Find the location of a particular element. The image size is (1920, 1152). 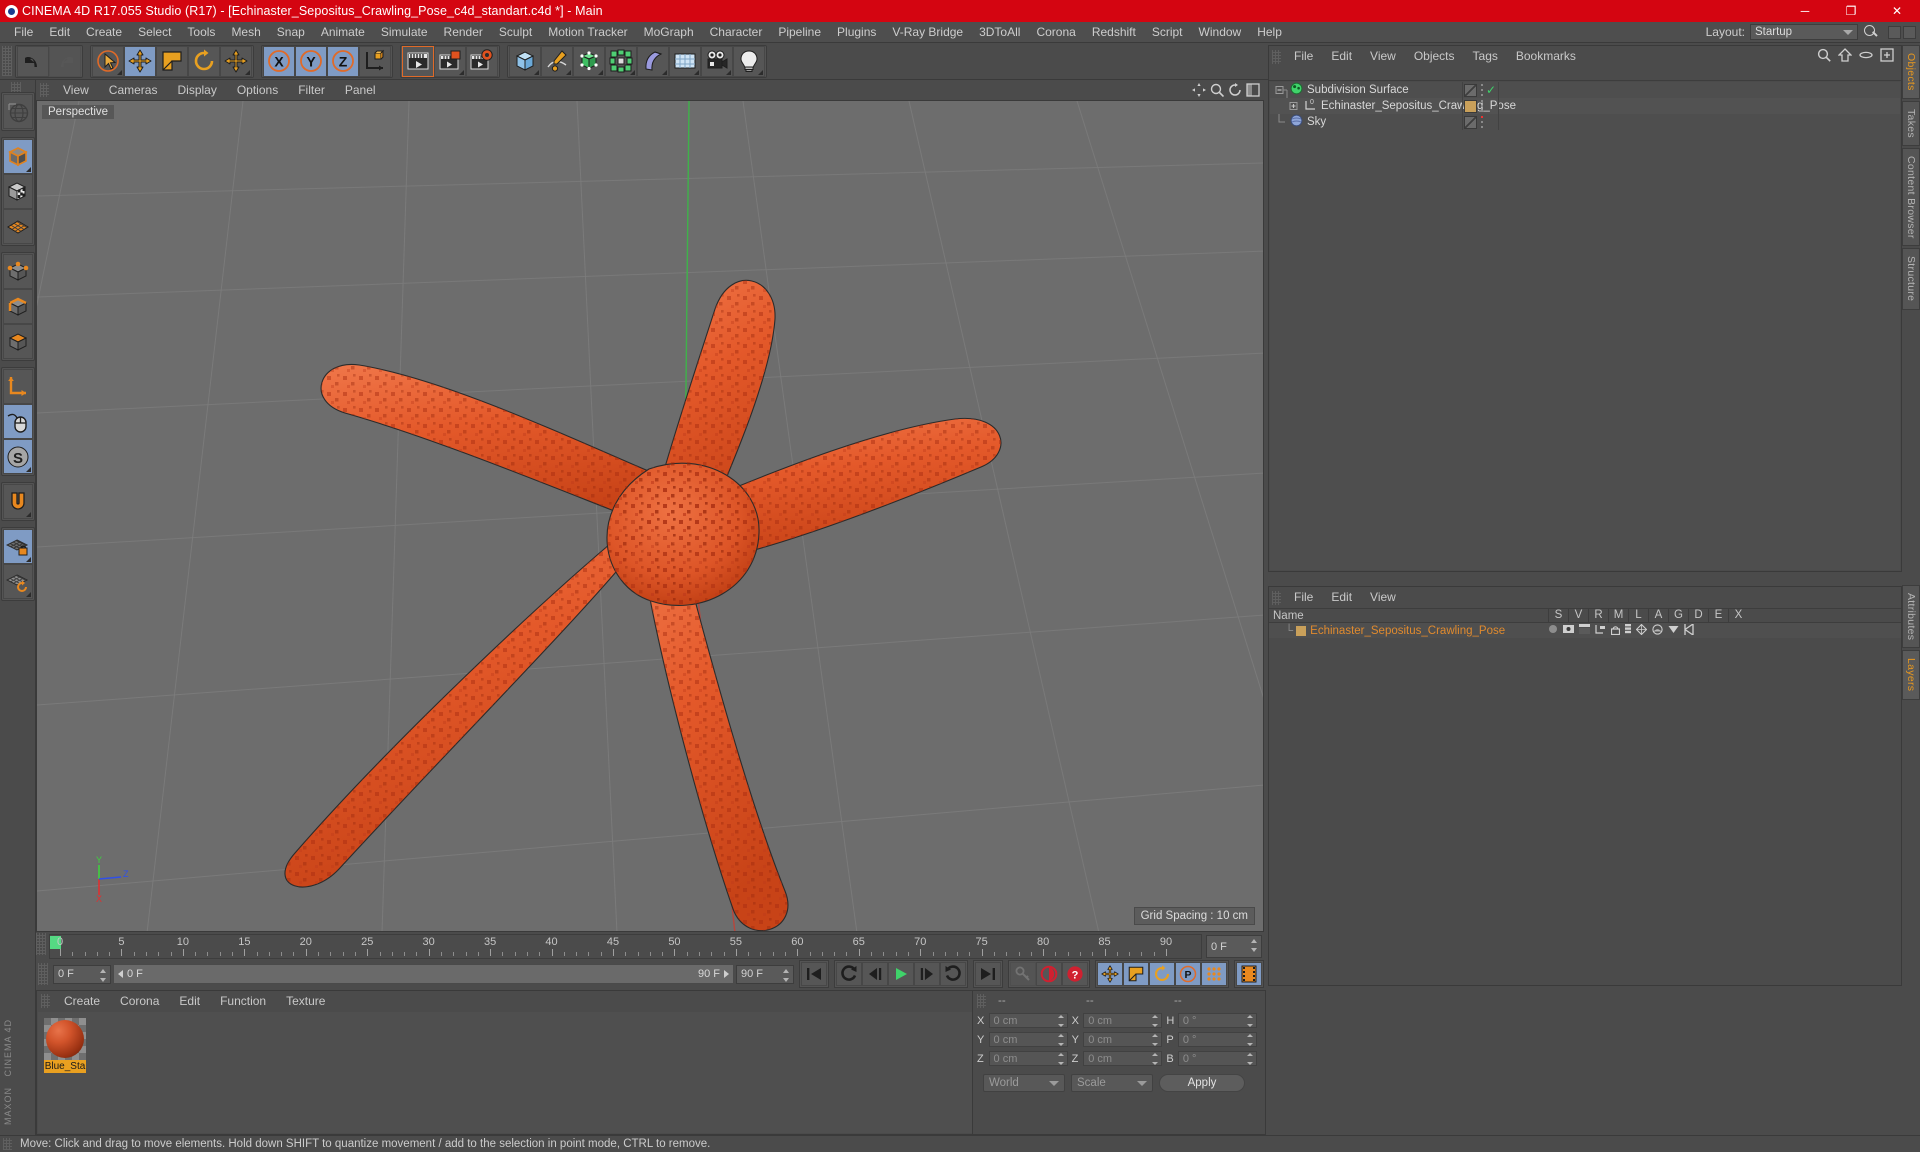

viewport-navigation-tool is located at coordinates (17, 111).